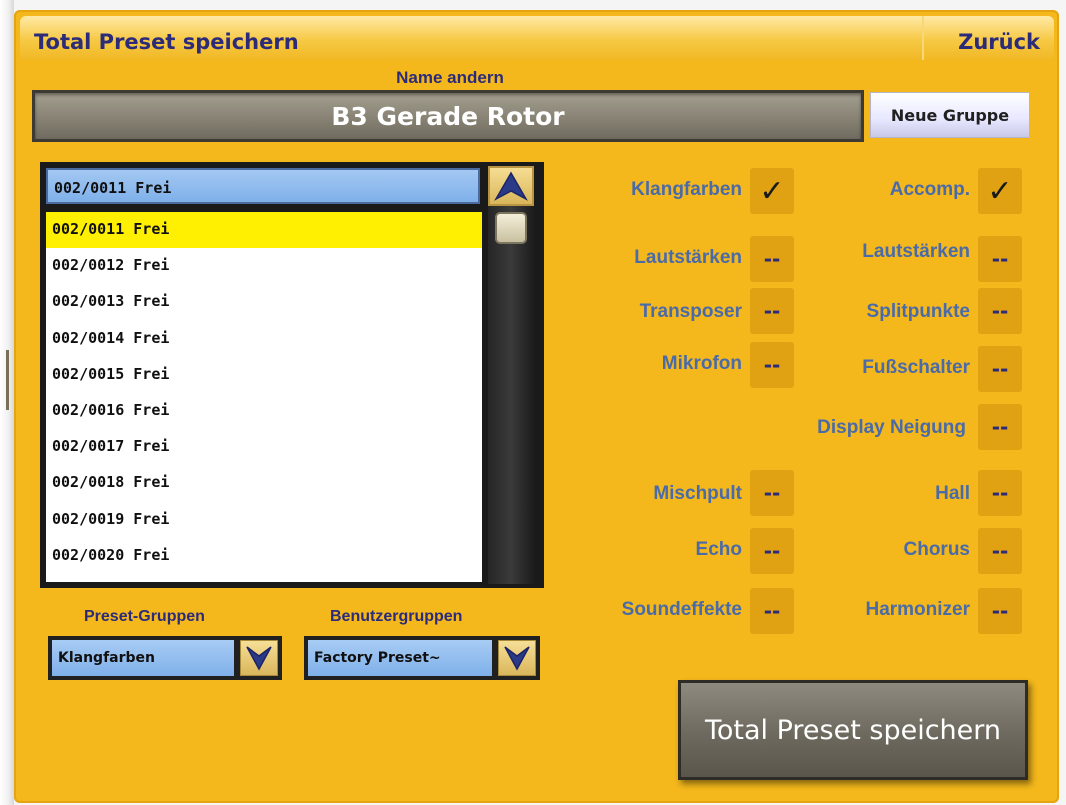  Describe the element at coordinates (950, 115) in the screenshot. I see `new-group-button: Neue Gruppe` at that location.